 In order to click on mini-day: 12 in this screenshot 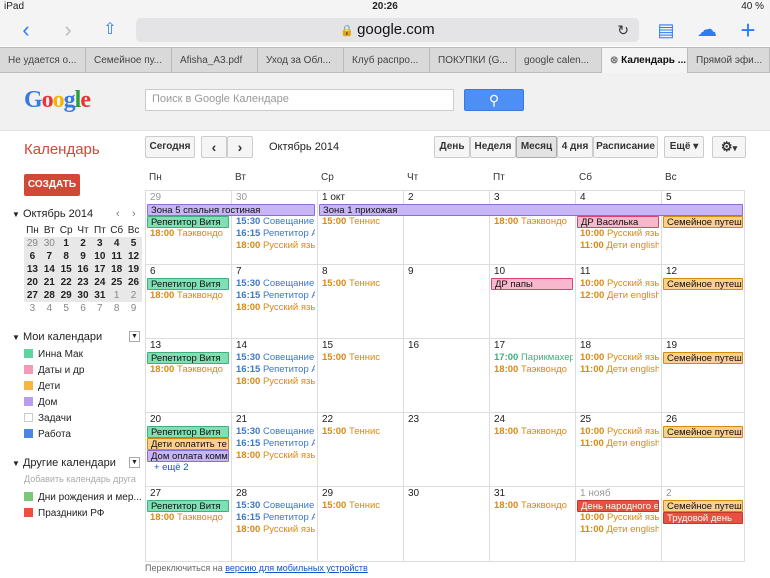, I will do `click(133, 256)`.